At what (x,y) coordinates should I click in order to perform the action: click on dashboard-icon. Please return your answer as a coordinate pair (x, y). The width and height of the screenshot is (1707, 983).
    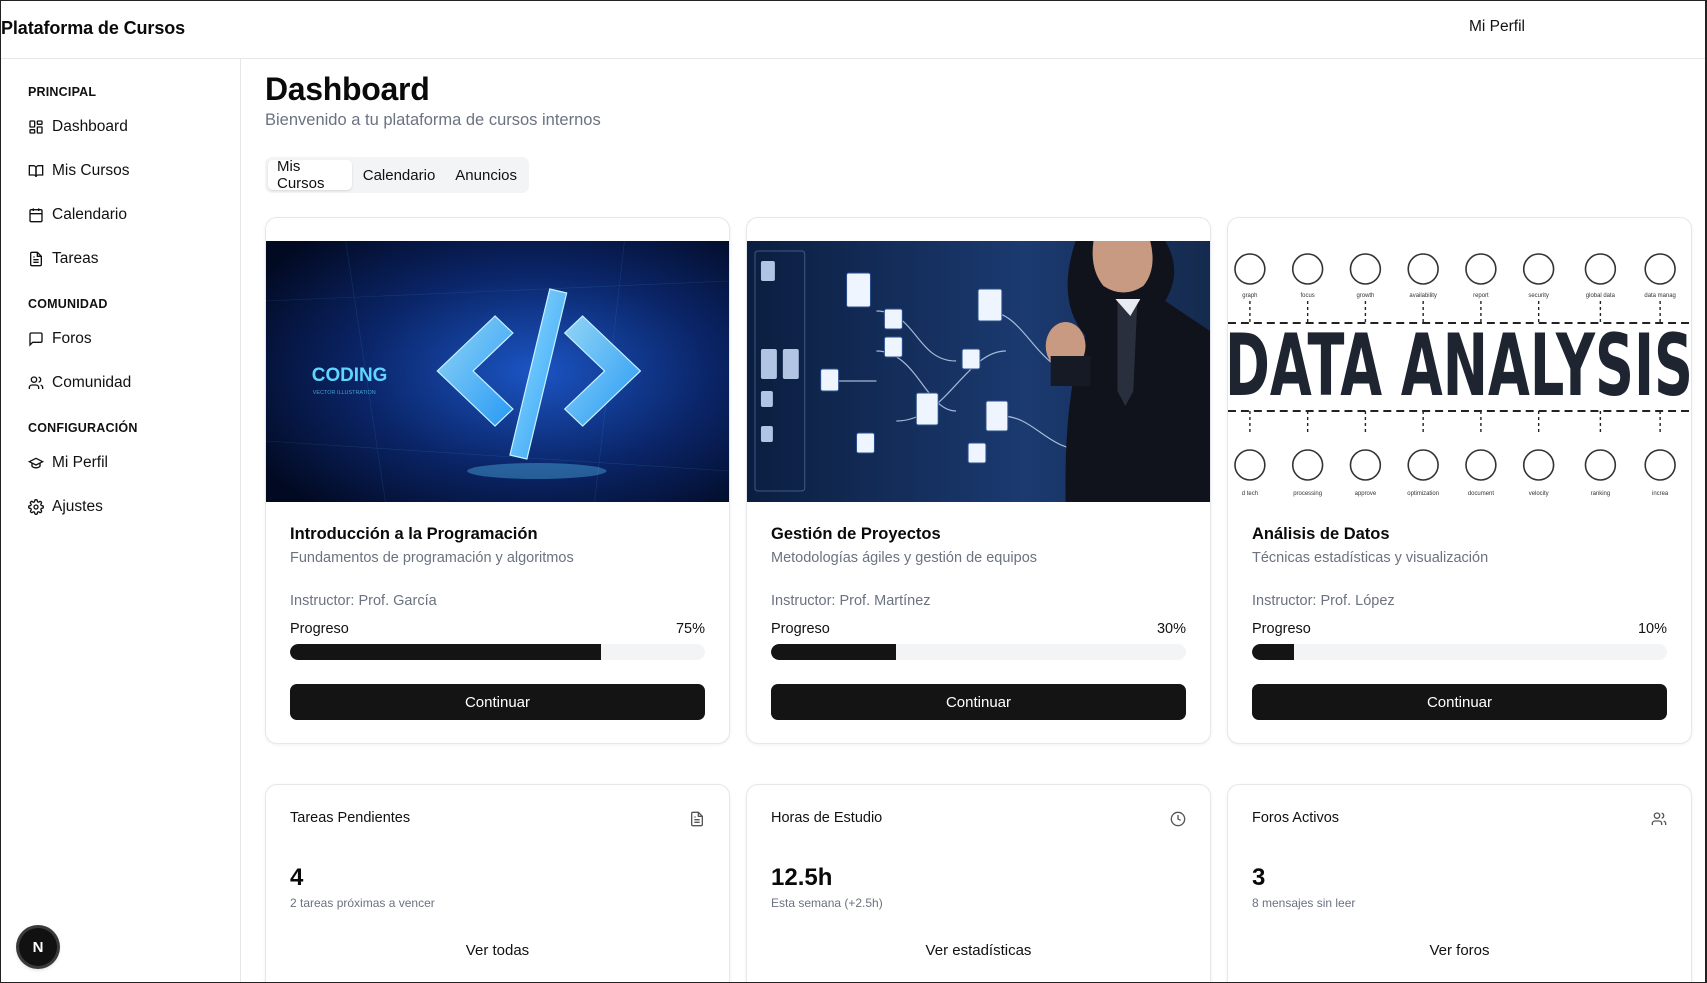
    Looking at the image, I should click on (36, 127).